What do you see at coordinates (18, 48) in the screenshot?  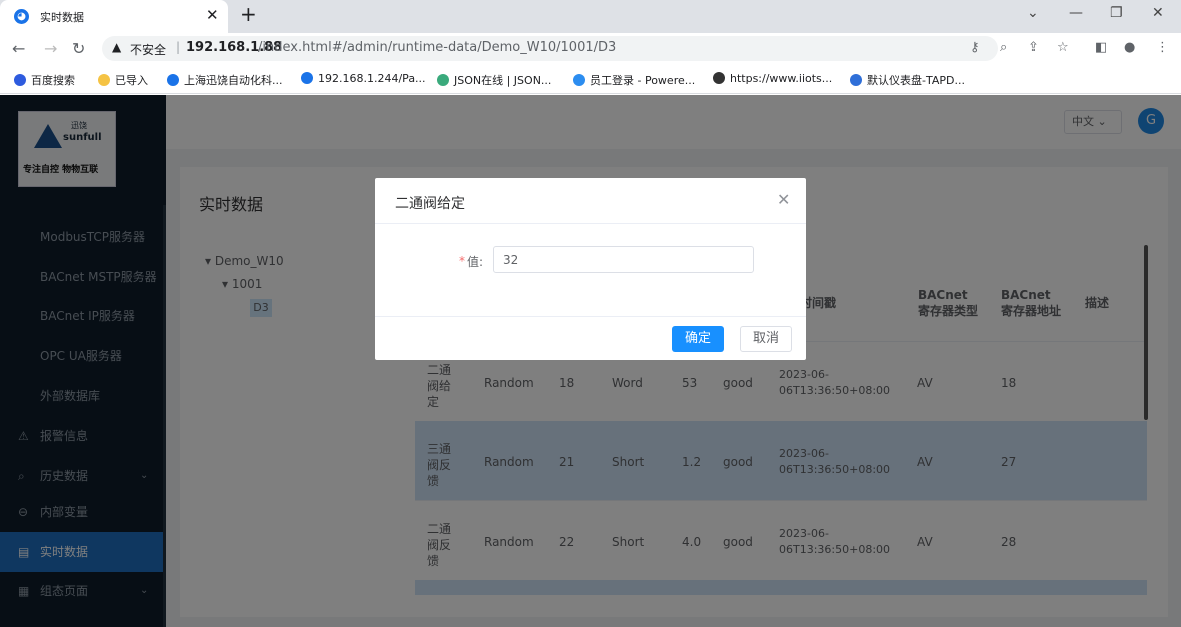 I see `back-icon: ←` at bounding box center [18, 48].